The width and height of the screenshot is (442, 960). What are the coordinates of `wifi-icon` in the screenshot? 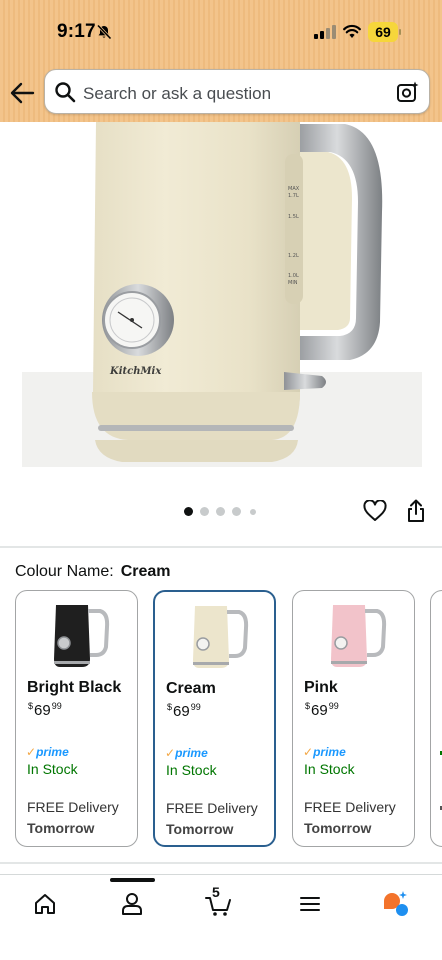 It's located at (352, 31).